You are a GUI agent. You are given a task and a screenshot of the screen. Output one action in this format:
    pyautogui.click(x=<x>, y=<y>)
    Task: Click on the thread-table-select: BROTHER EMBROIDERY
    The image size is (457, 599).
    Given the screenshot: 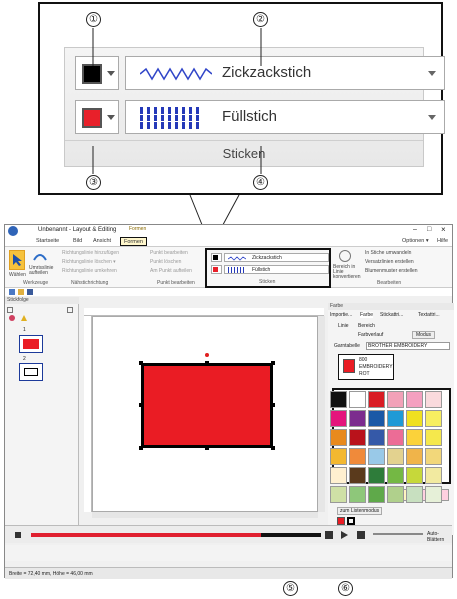 What is the action you would take?
    pyautogui.click(x=408, y=346)
    